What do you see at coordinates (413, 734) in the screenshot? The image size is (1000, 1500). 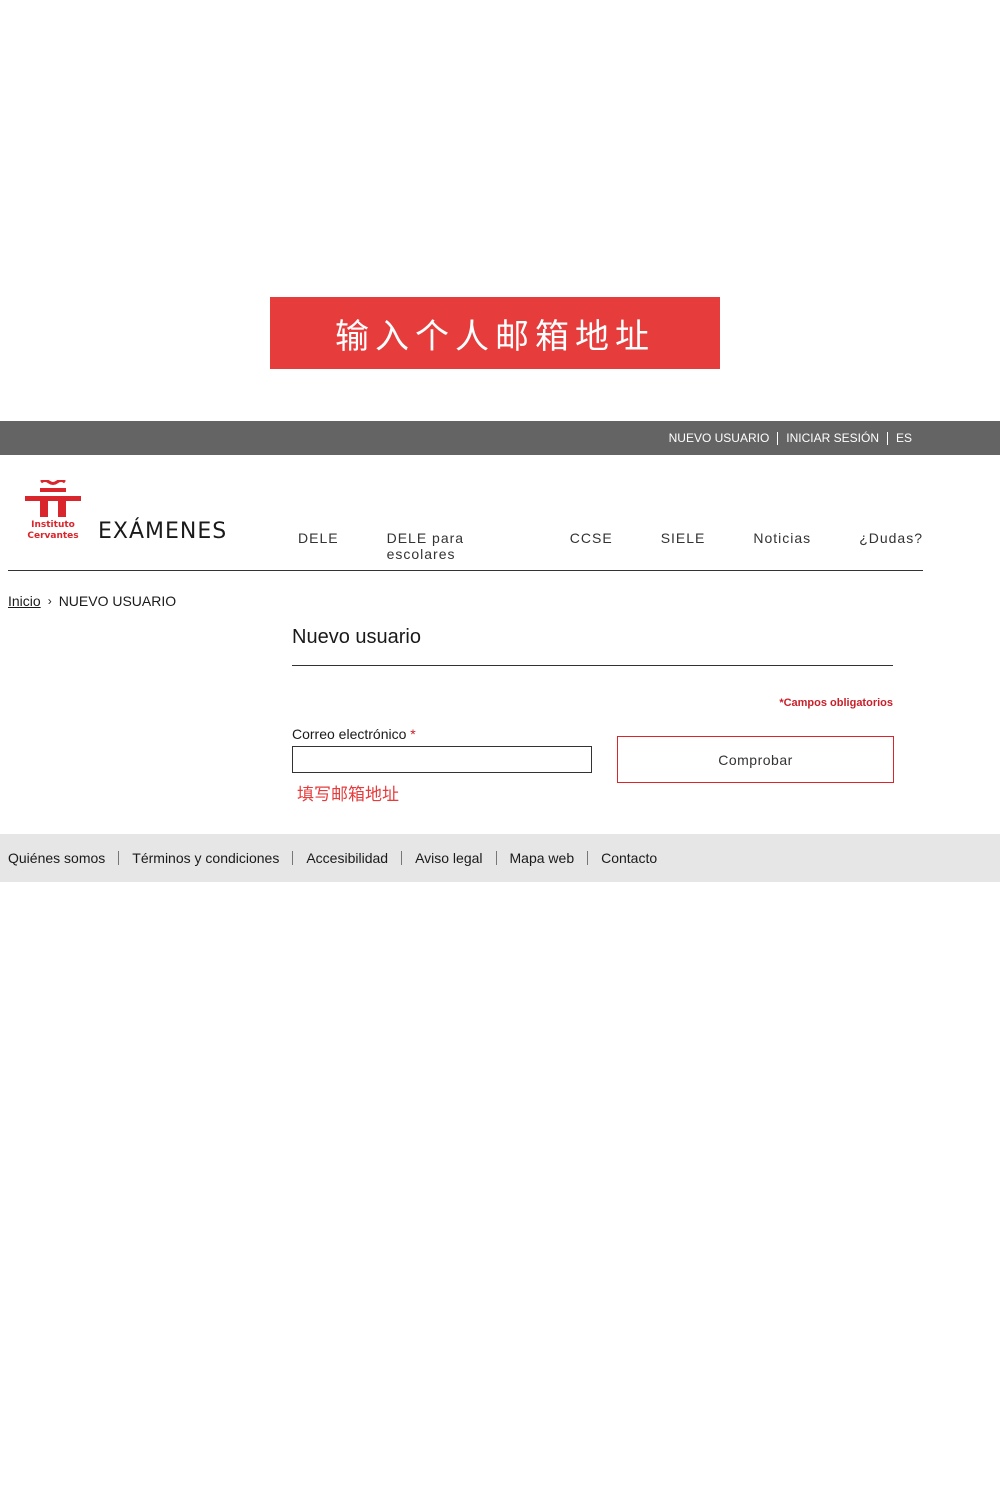 I see `required-star: *` at bounding box center [413, 734].